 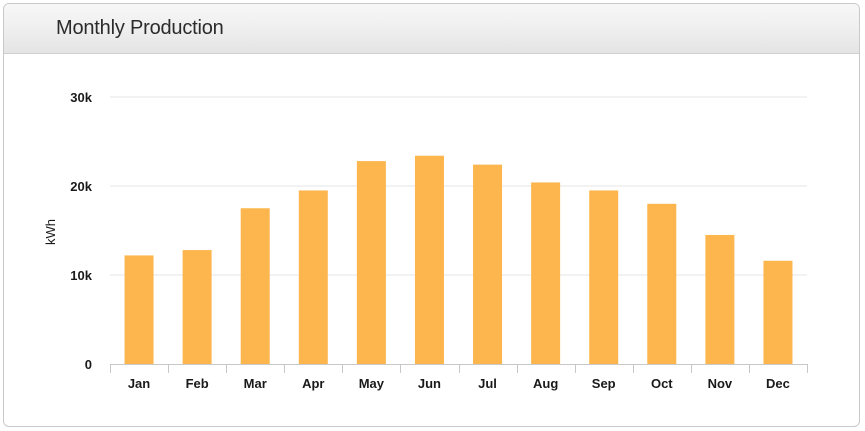 I want to click on bar-dec, so click(x=778, y=312).